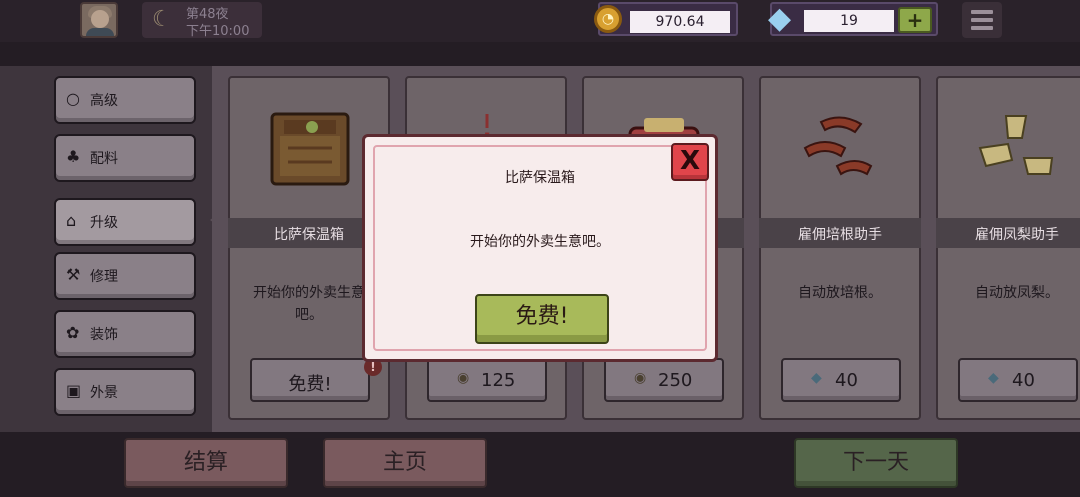 This screenshot has height=497, width=1080. Describe the element at coordinates (675, 380) in the screenshot. I see `price-label: 250` at that location.